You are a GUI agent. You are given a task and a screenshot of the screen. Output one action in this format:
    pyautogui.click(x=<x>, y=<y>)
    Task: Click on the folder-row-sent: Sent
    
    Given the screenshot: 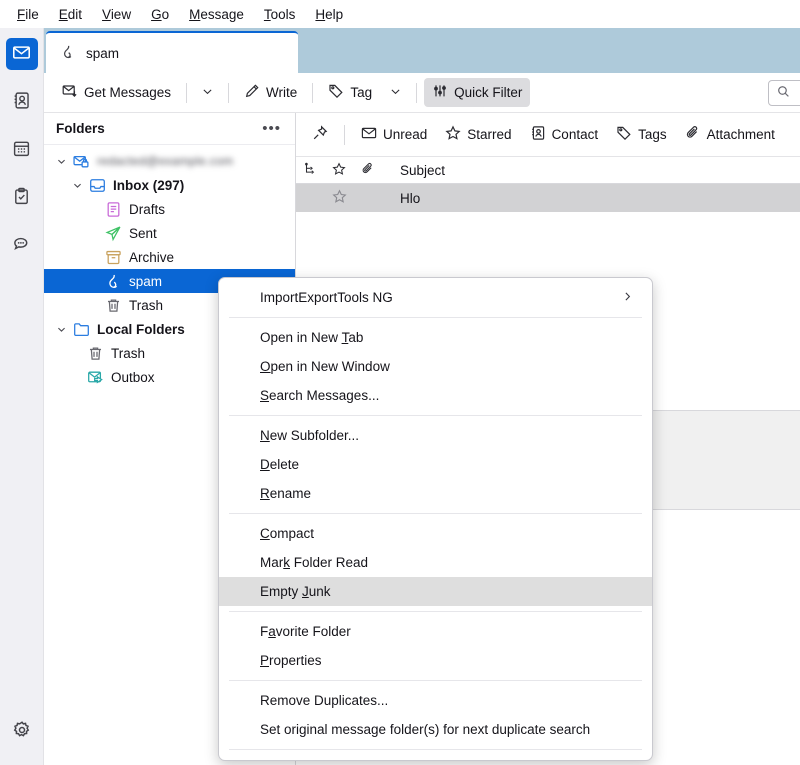 What is the action you would take?
    pyautogui.click(x=169, y=233)
    